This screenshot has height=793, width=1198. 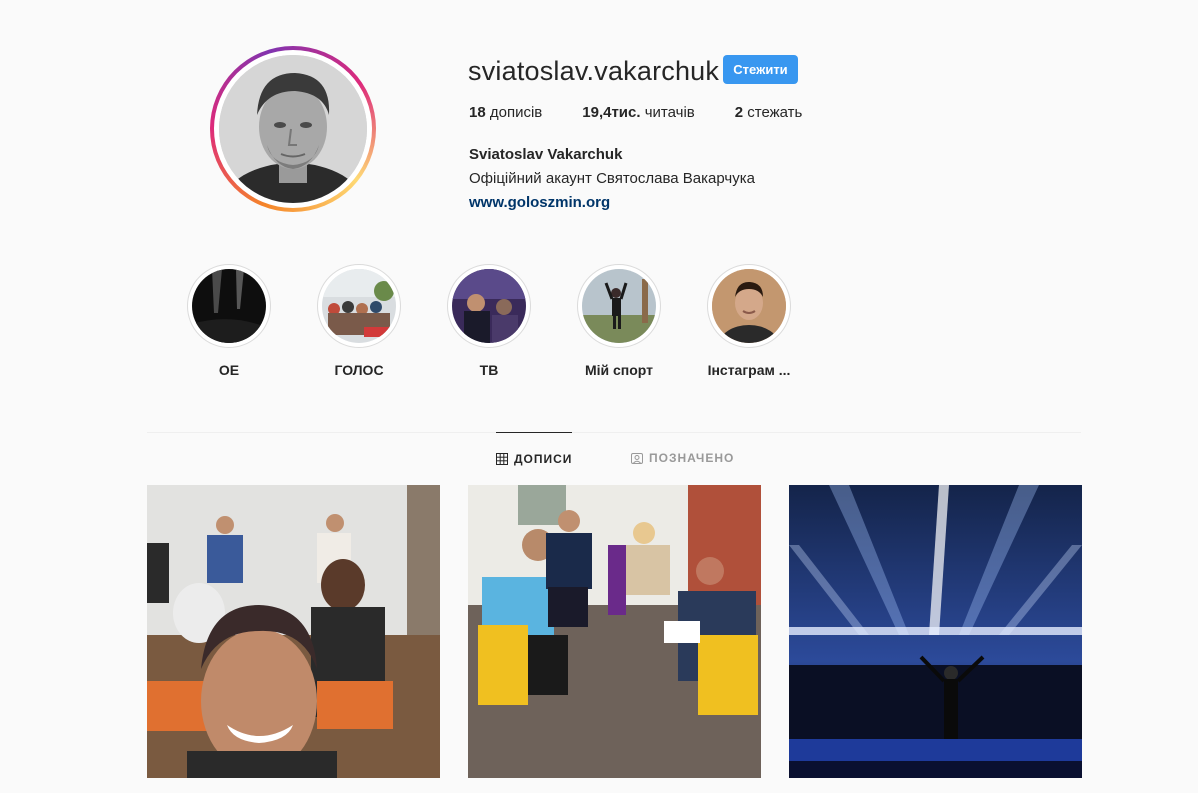 I want to click on avatar, so click(x=293, y=129).